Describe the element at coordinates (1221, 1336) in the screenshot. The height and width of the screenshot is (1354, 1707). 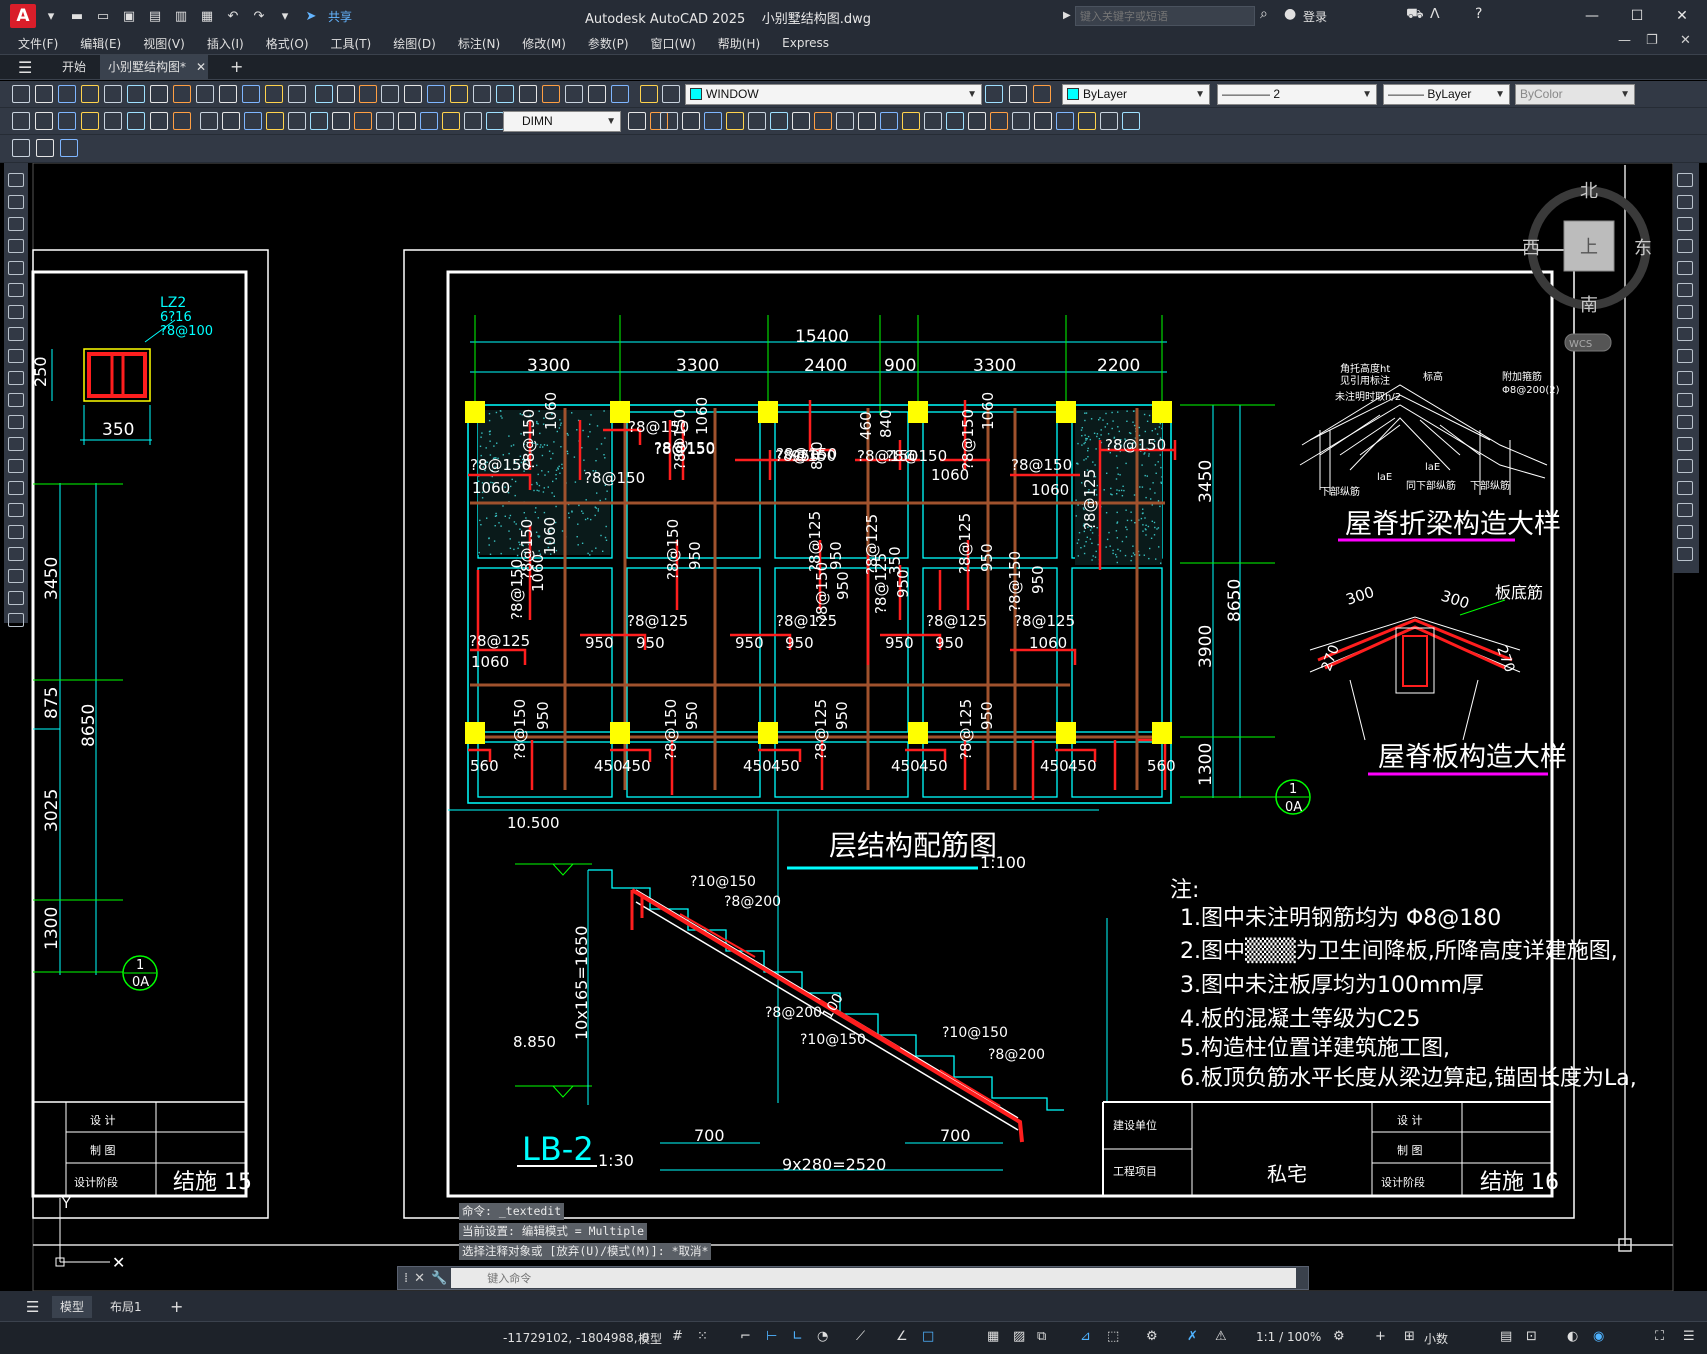
I see `auto-scale-icon: ⚠` at that location.